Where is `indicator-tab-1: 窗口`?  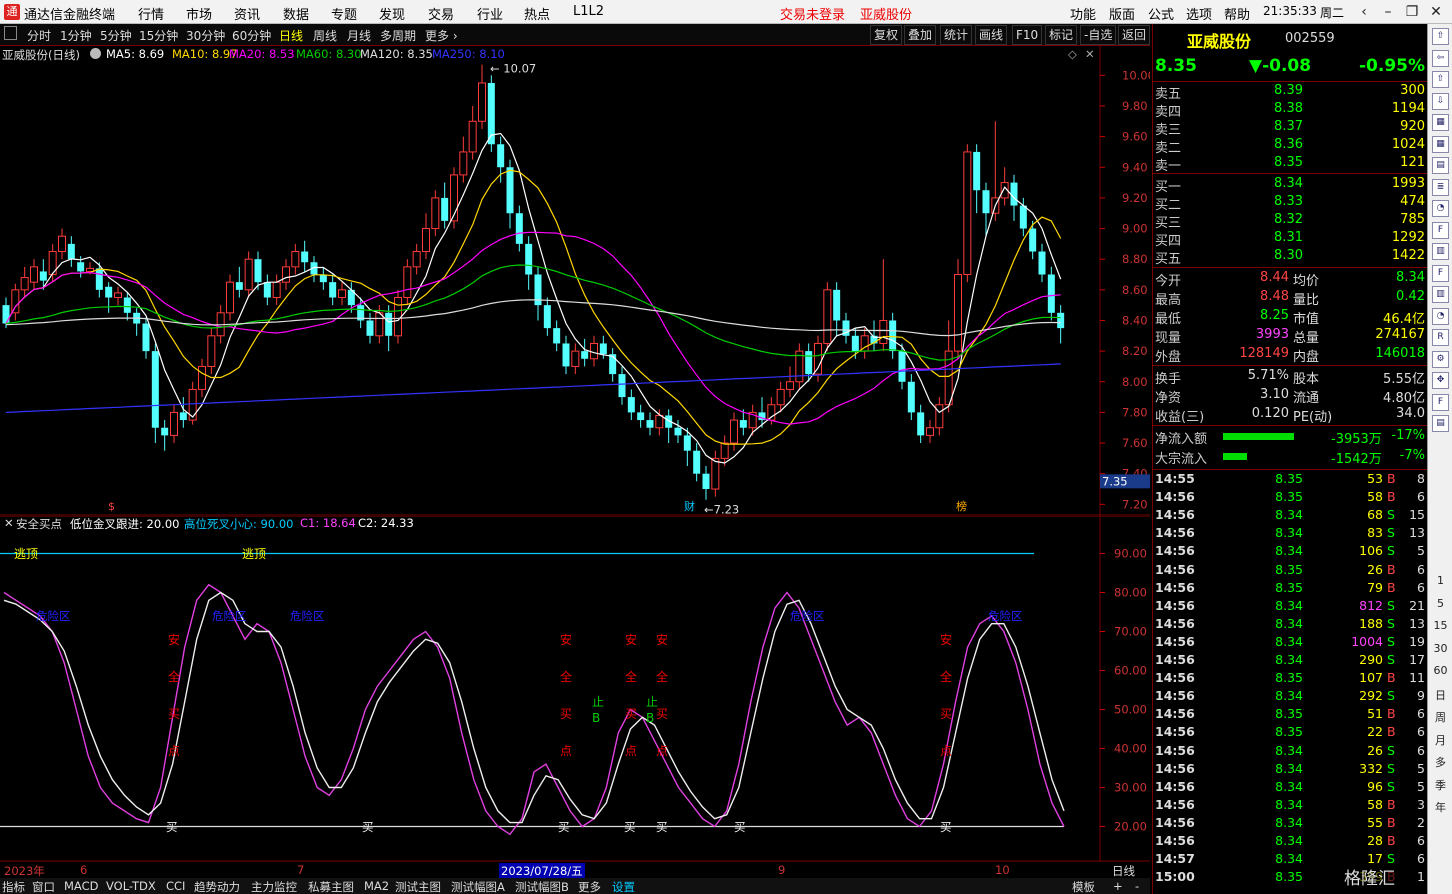
indicator-tab-1: 窗口 is located at coordinates (43, 886).